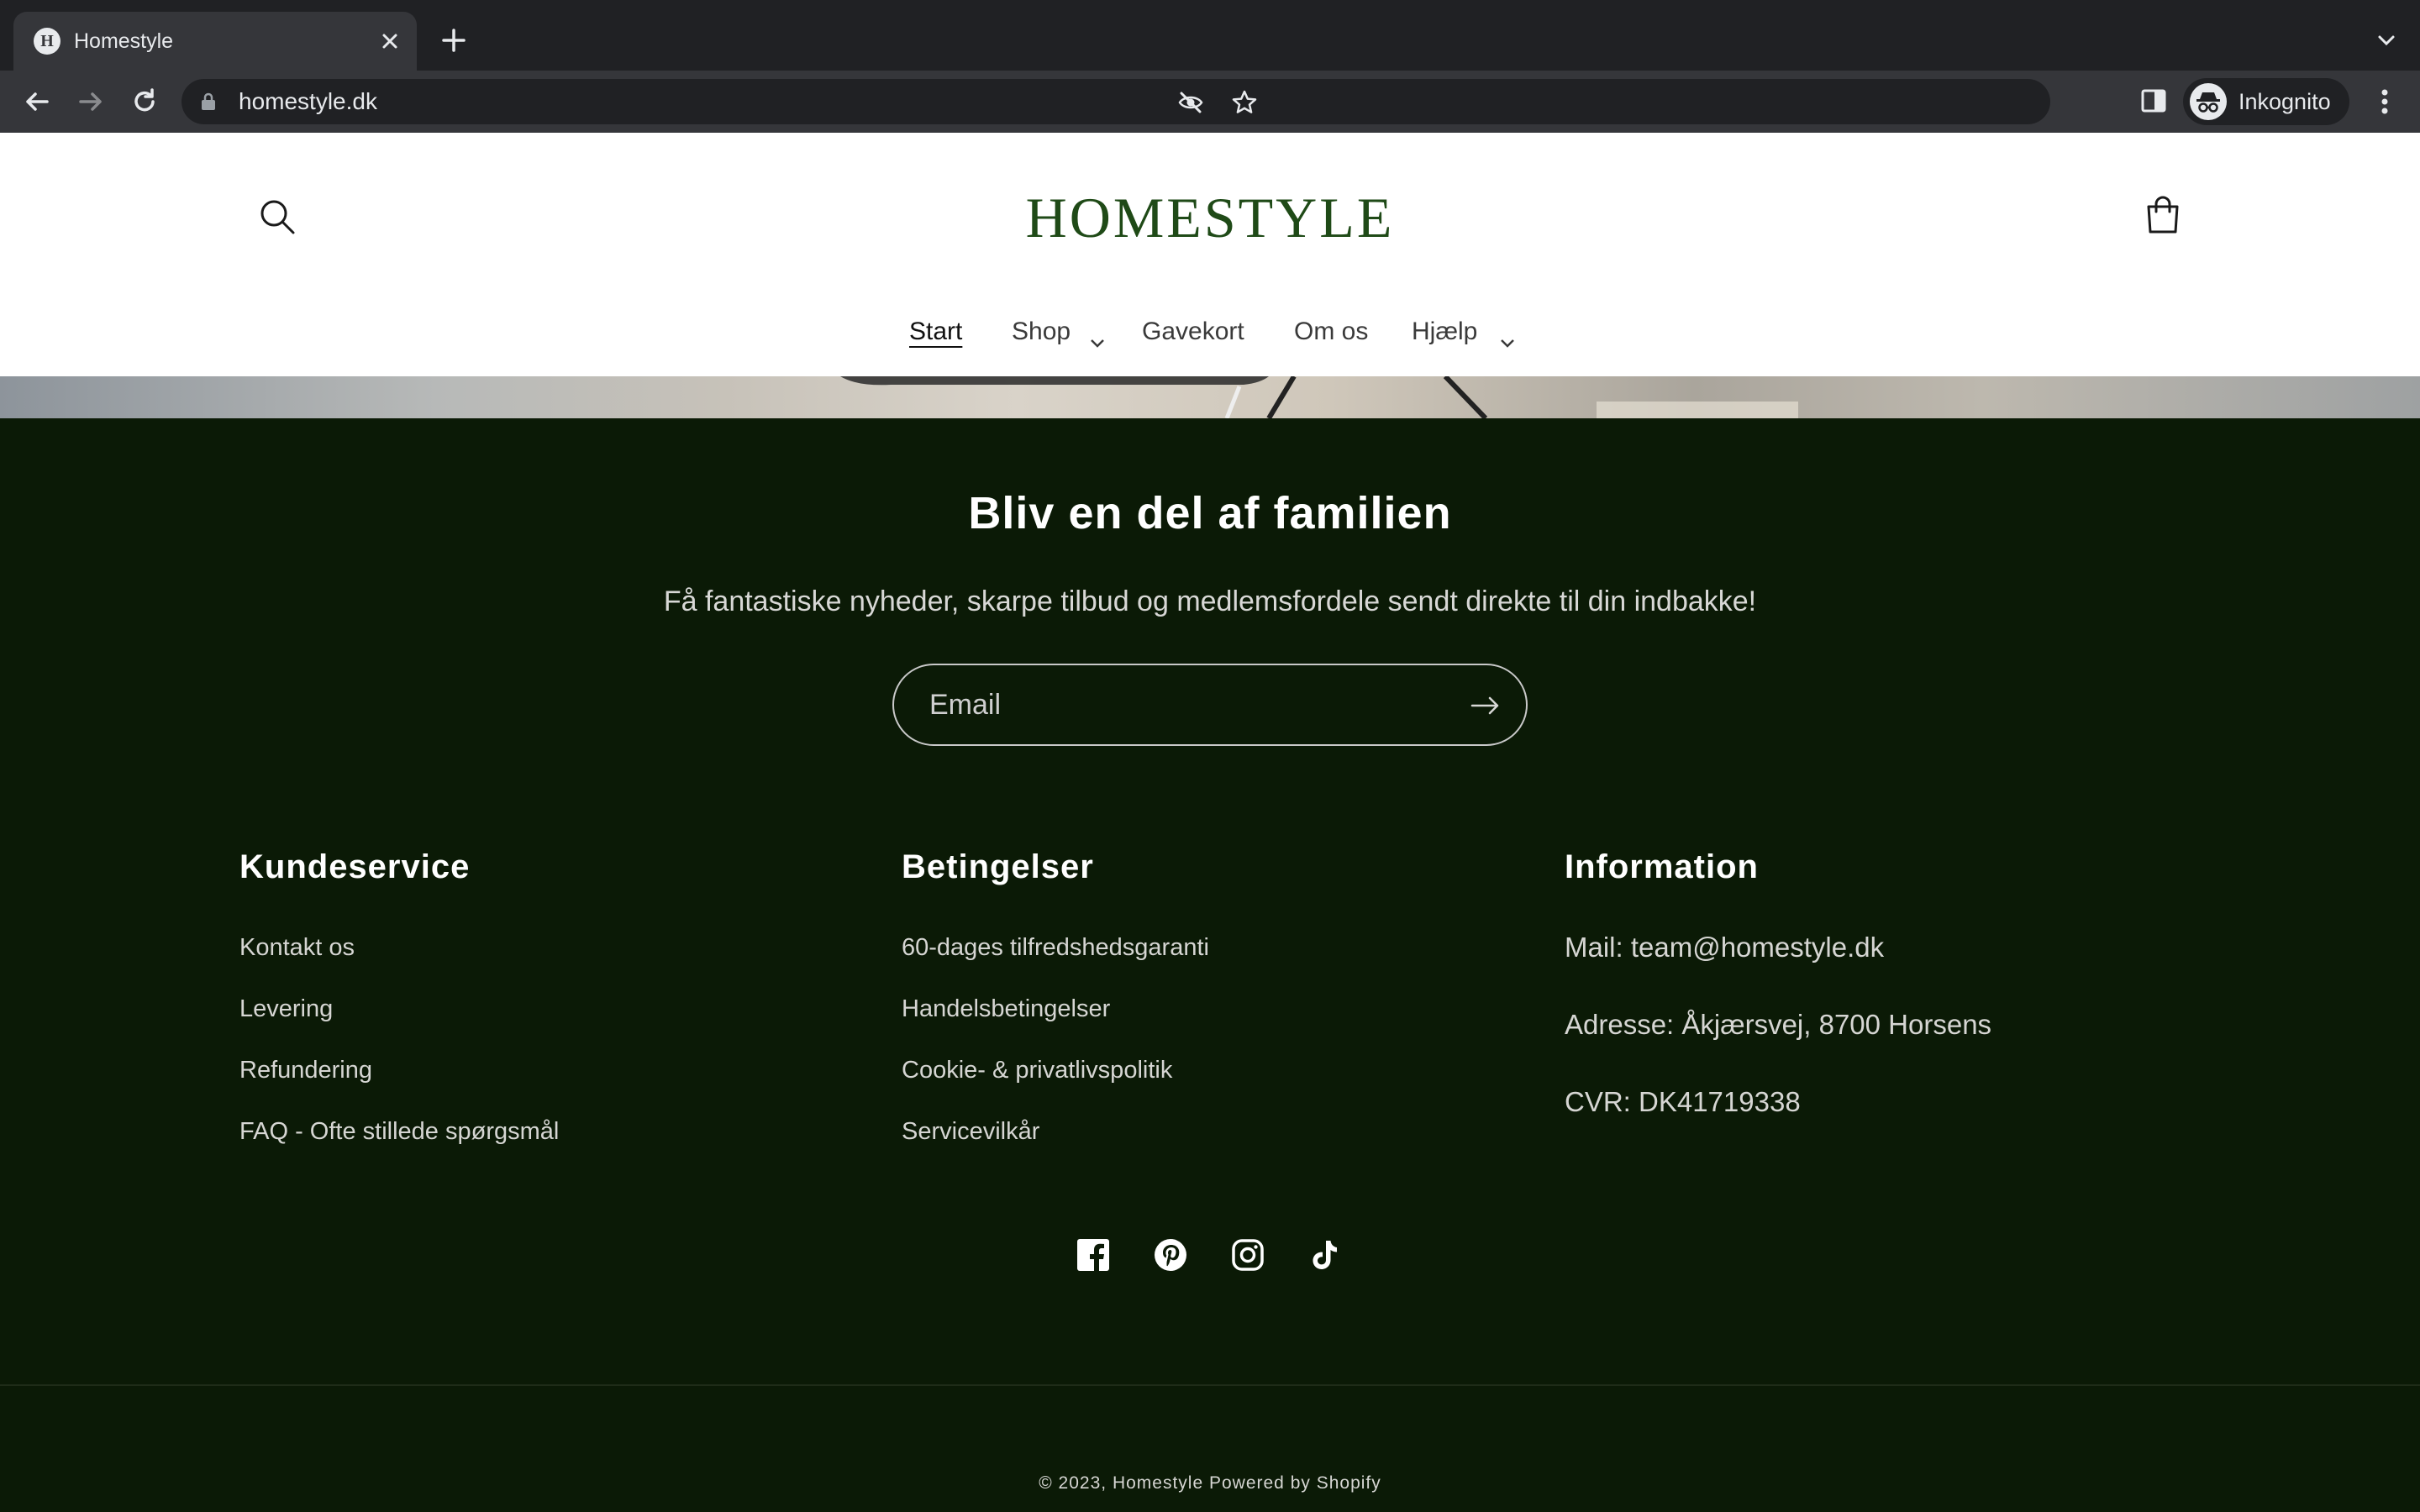  What do you see at coordinates (2162, 215) in the screenshot?
I see `cart-bag-icon` at bounding box center [2162, 215].